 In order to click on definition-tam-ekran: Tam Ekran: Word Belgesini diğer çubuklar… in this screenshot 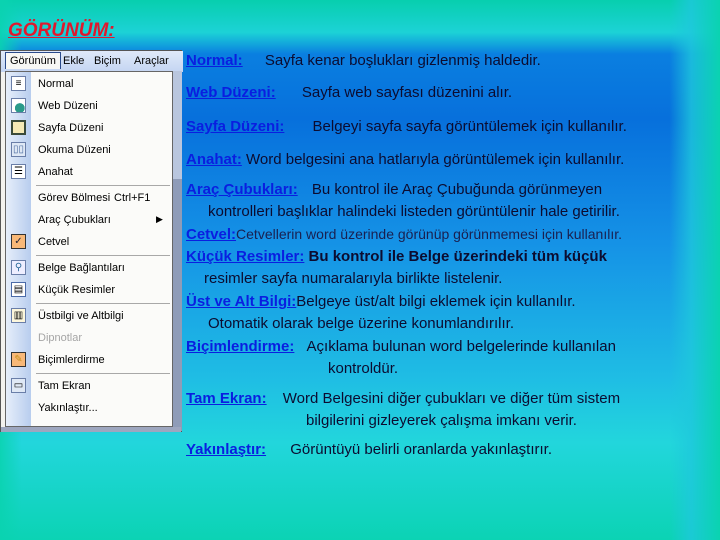, I will do `click(403, 398)`.